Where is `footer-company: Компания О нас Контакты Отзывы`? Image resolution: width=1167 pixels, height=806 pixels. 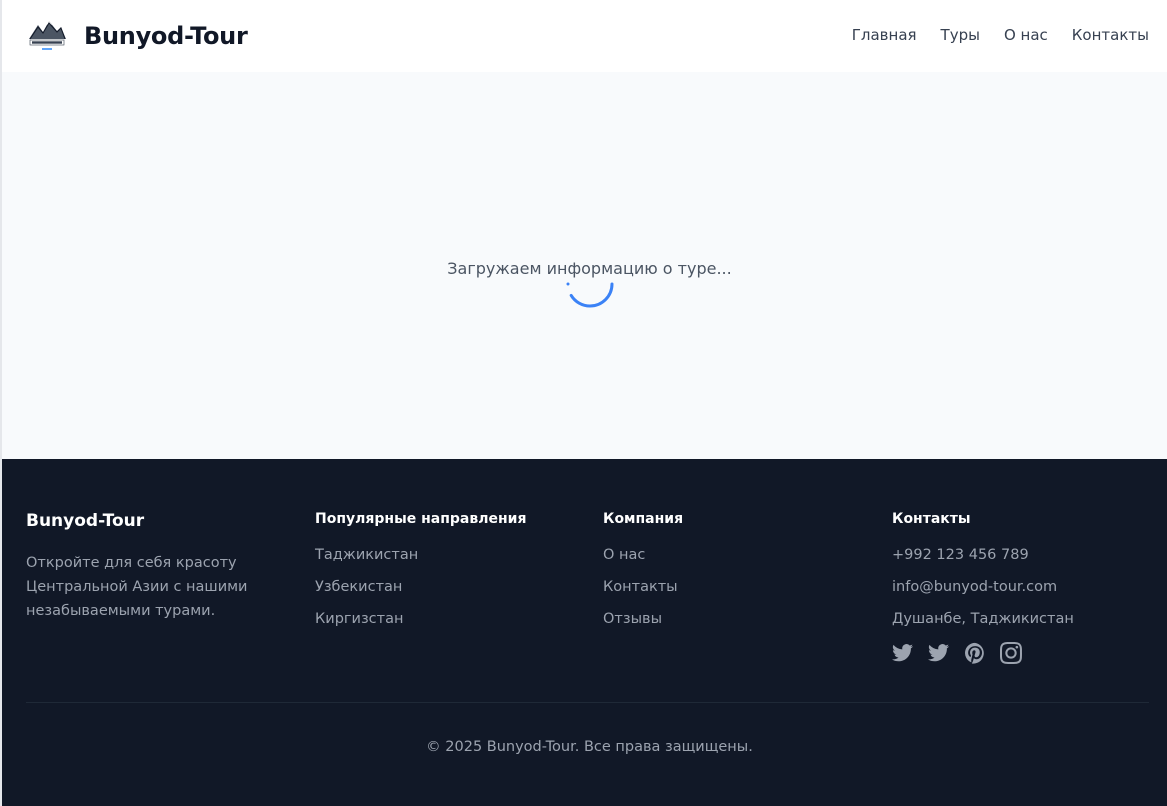
footer-company: Компания О нас Контакты Отзывы is located at coordinates (643, 576).